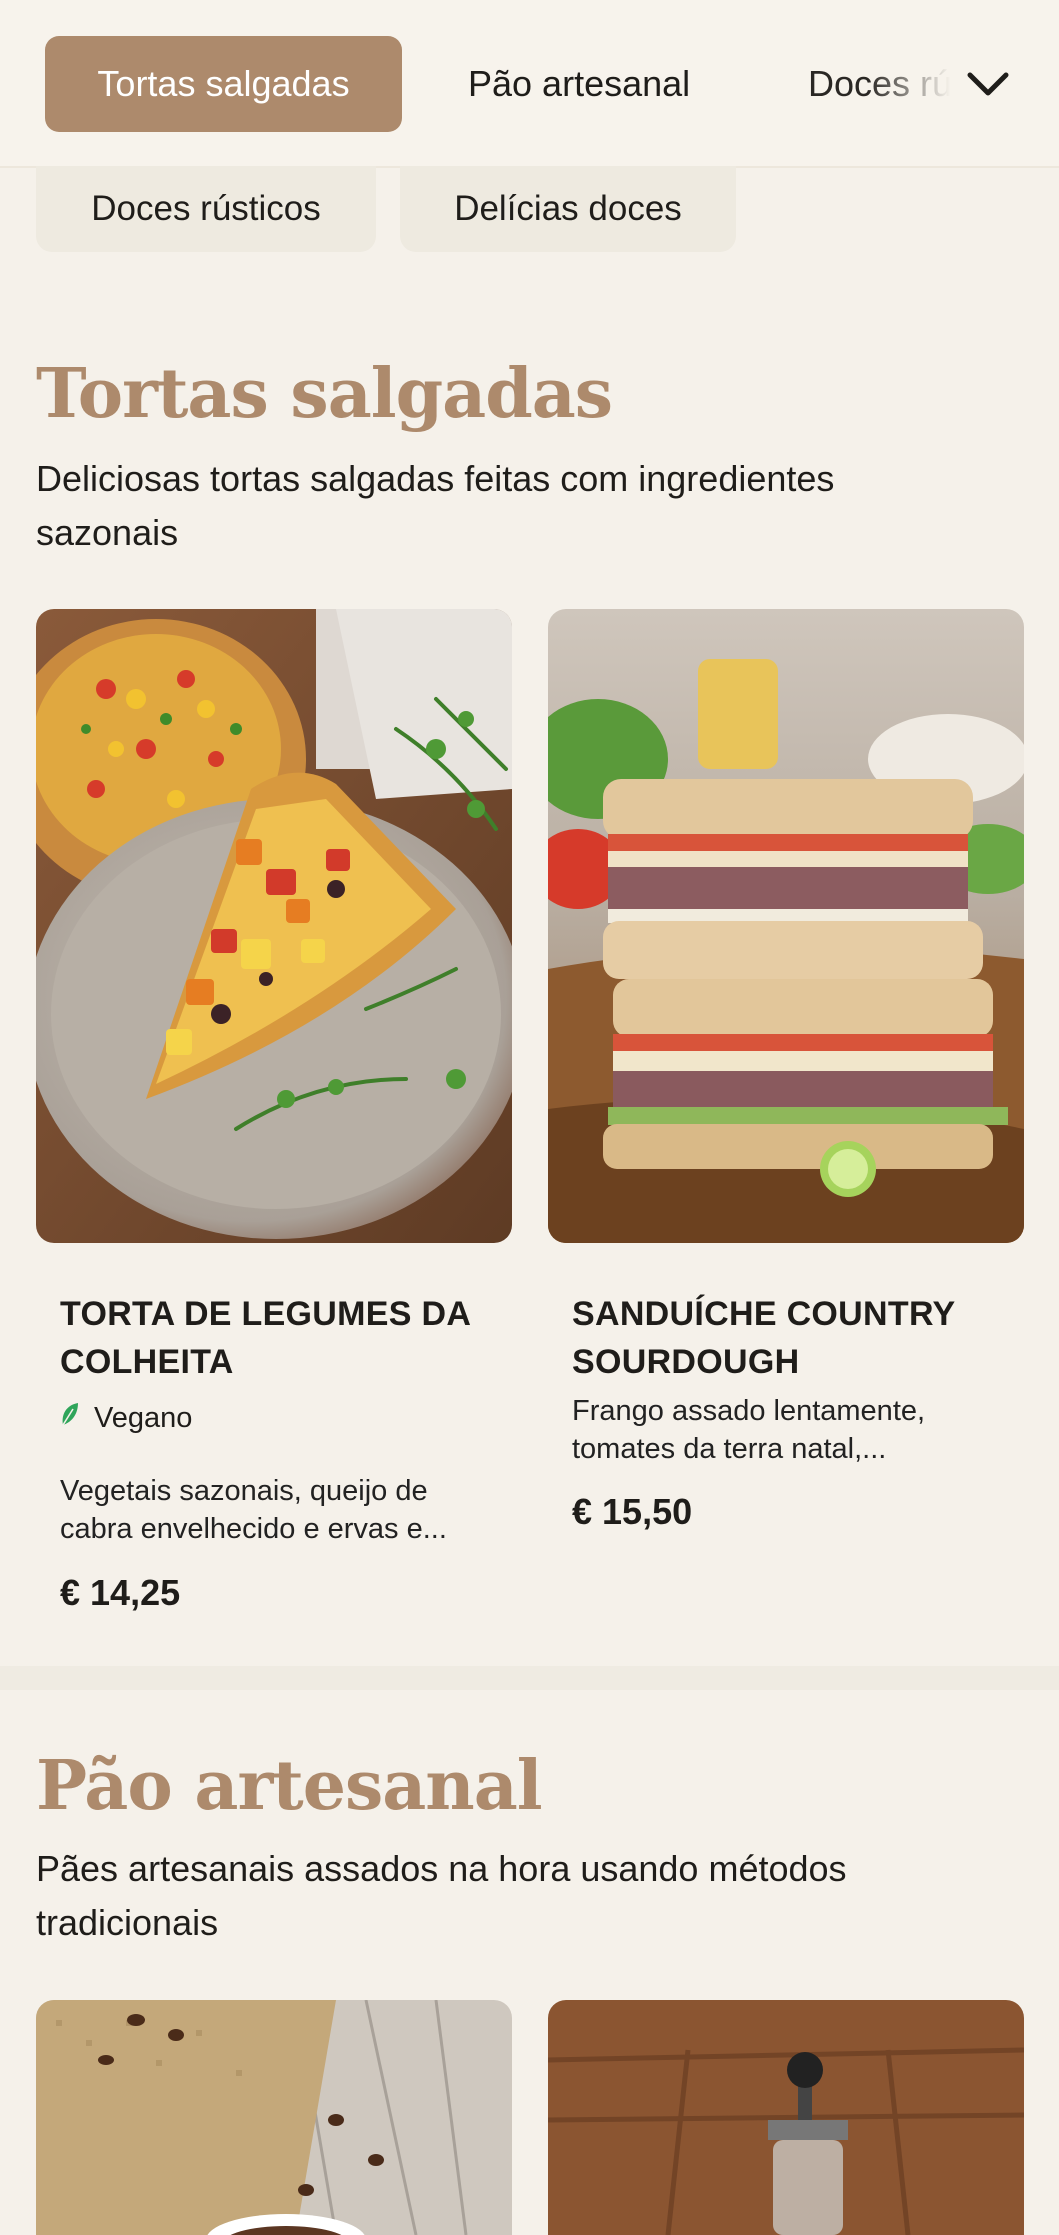 Image resolution: width=1059 pixels, height=2235 pixels. I want to click on product-name-torta-legumes: TORTA DE LEGUMES DA COLHEITA, so click(280, 1338).